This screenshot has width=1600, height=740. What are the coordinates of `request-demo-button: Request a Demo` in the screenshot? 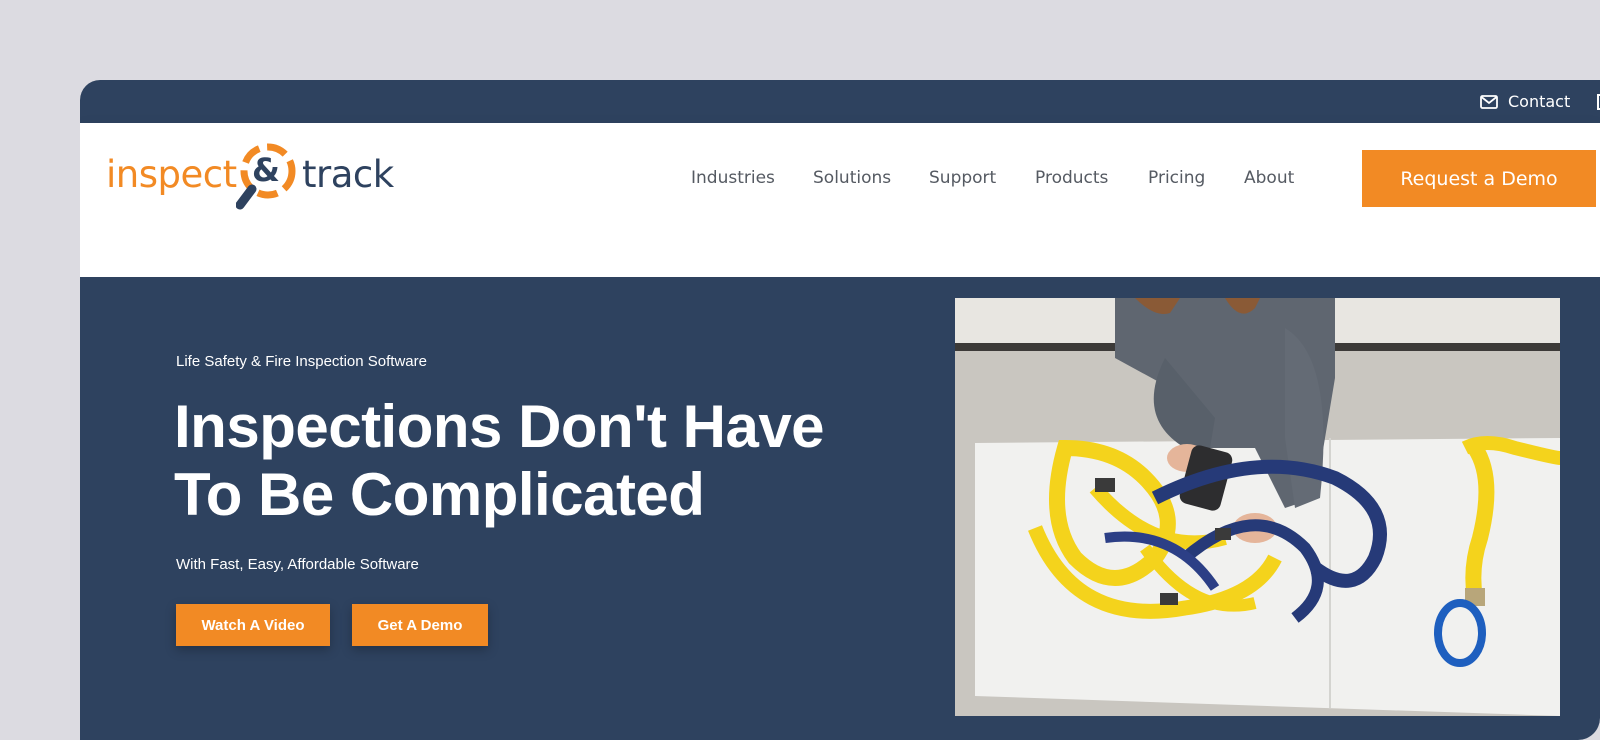 It's located at (1479, 178).